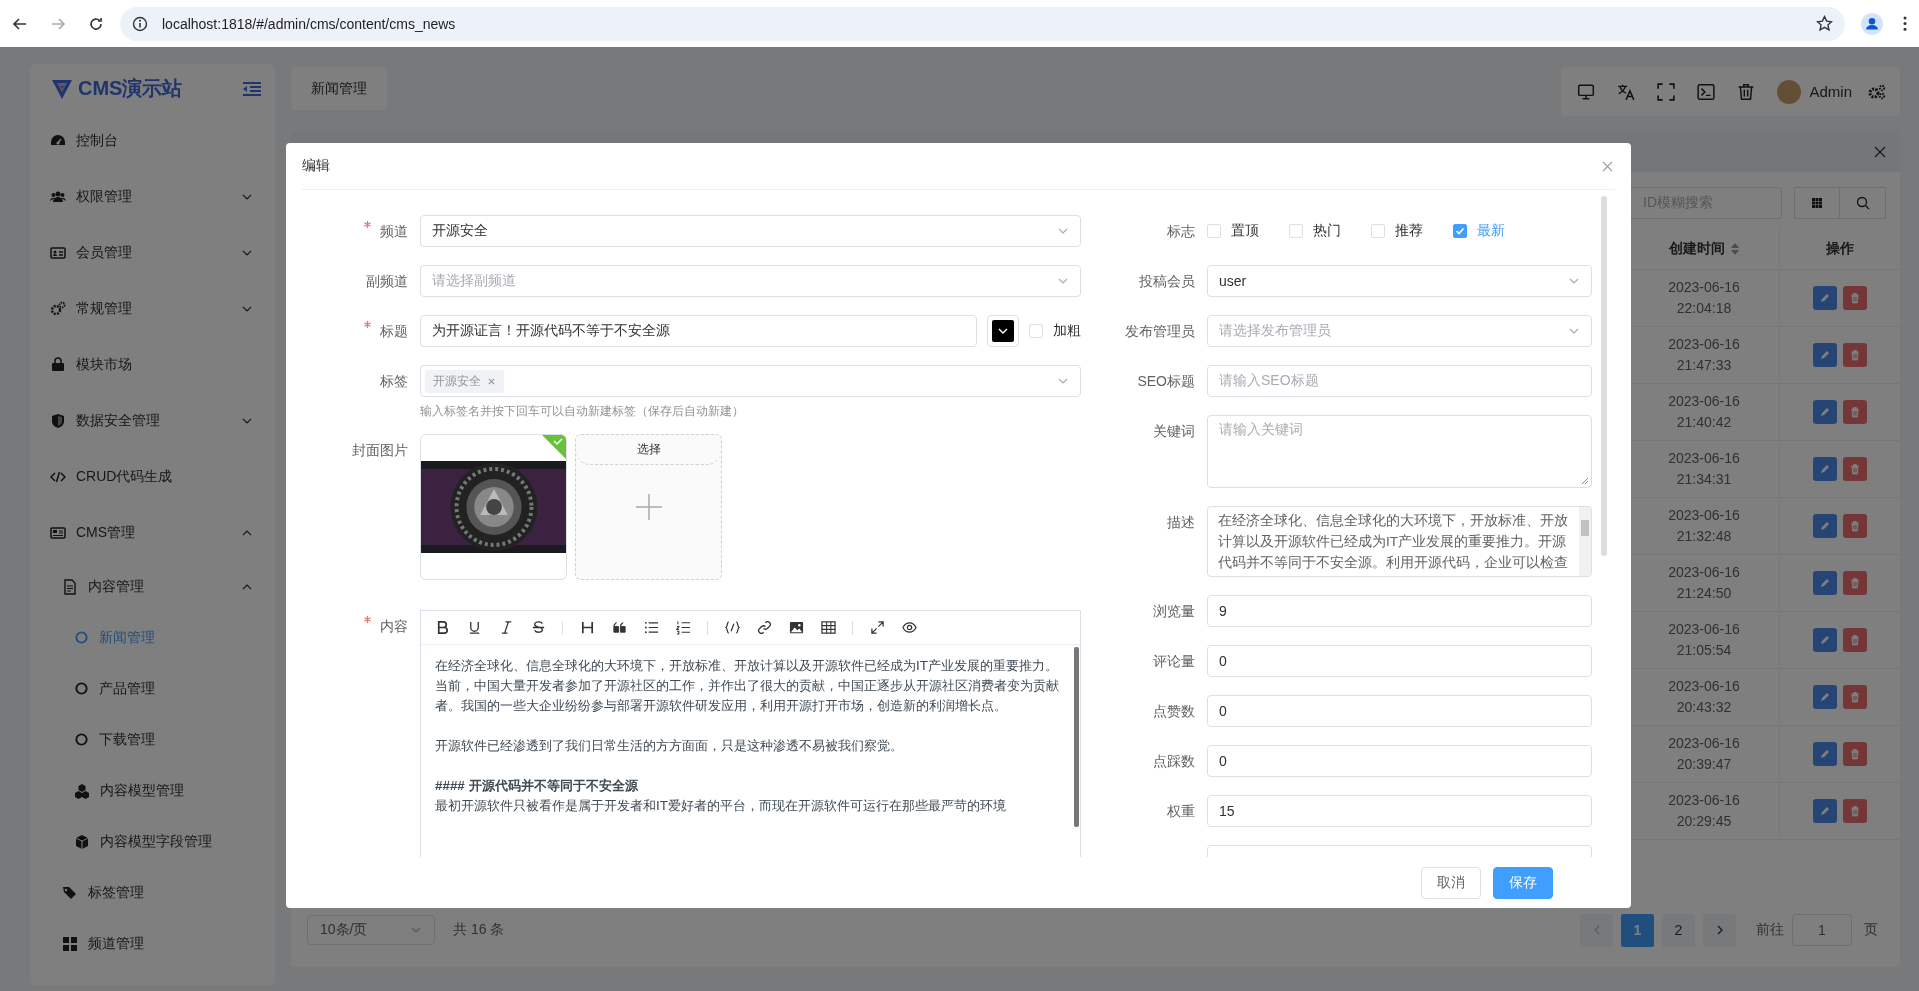 This screenshot has width=1919, height=991. What do you see at coordinates (669, 746) in the screenshot?
I see `paragraph: 开源软件已经渗透到了我们日常生活的方方面面，只是这种渗透不易被我们察觉。` at bounding box center [669, 746].